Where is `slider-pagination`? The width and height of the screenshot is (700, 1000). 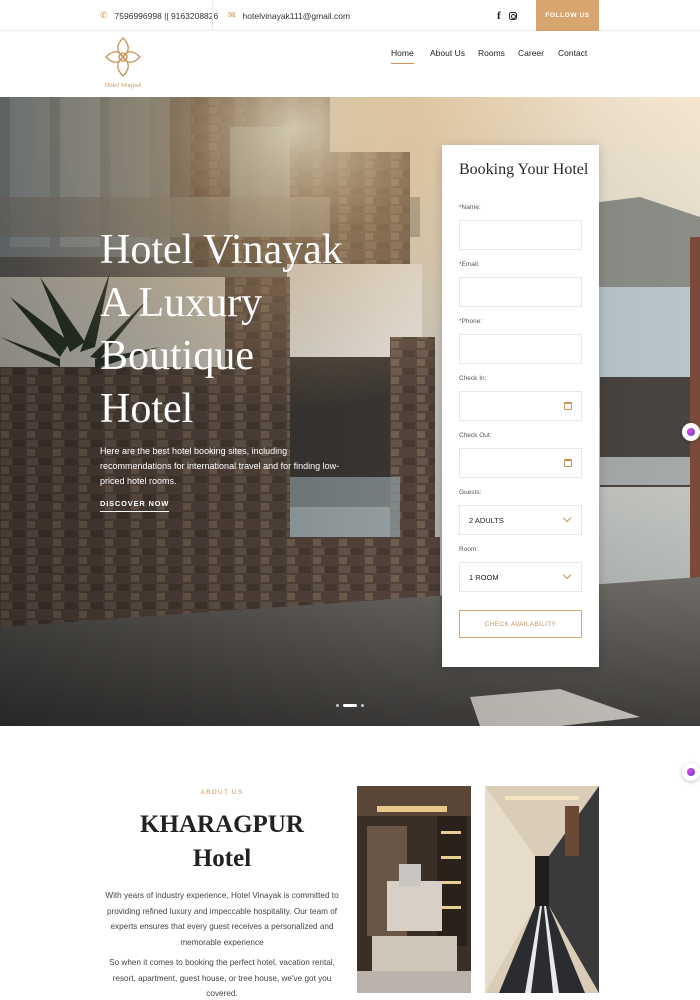 slider-pagination is located at coordinates (350, 705).